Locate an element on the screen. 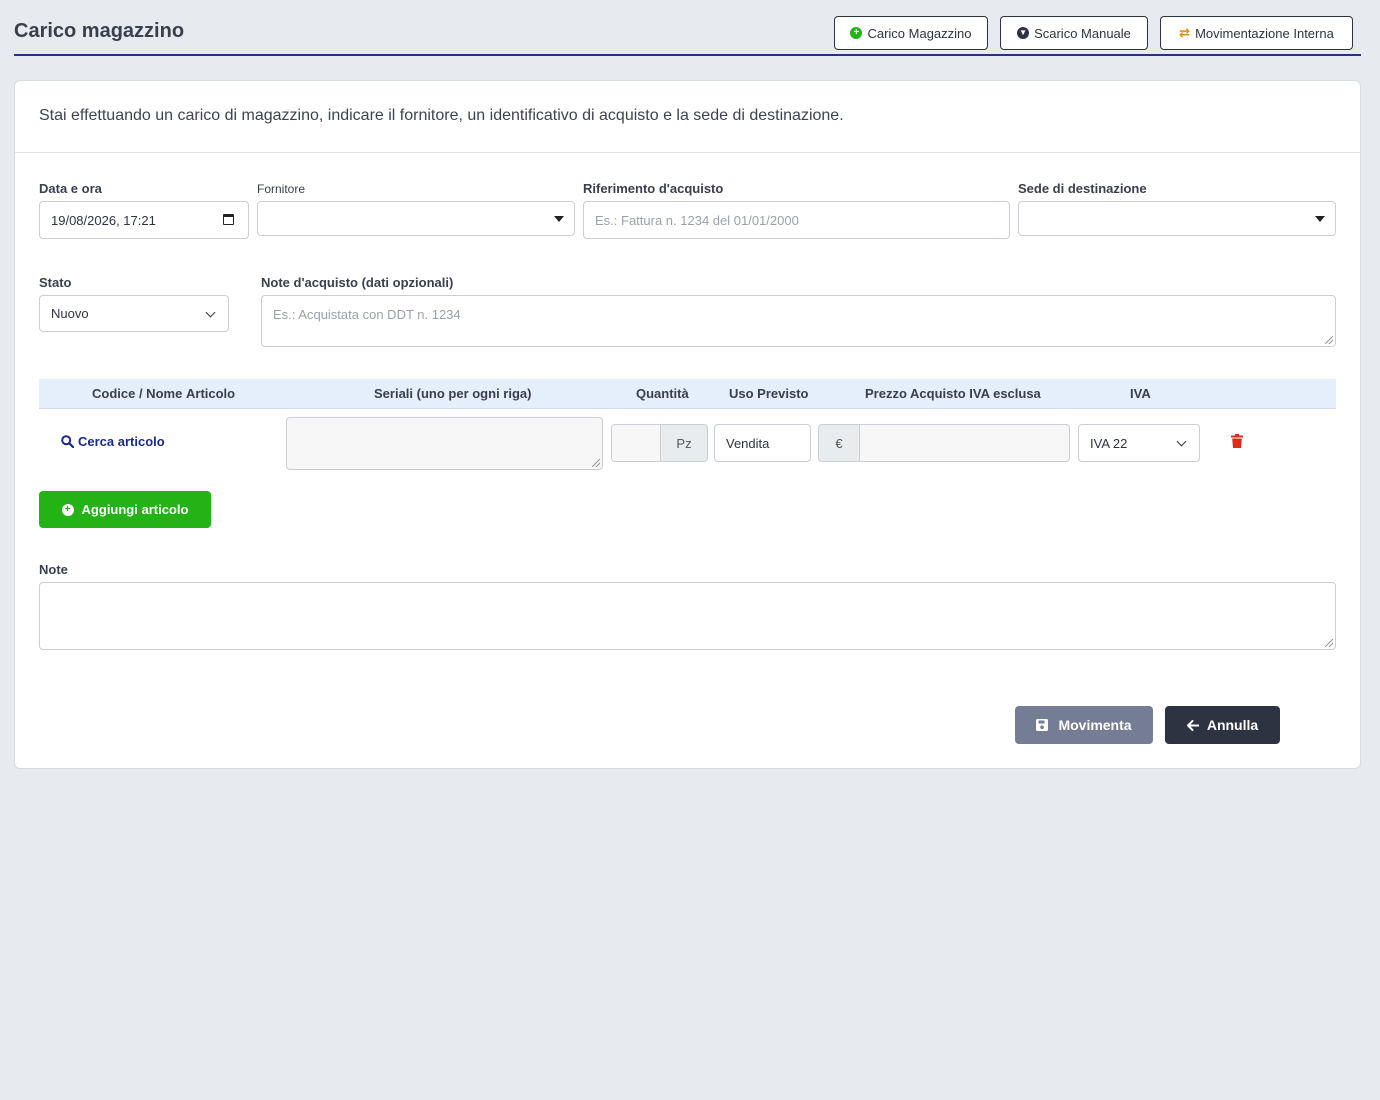  uso-previsto-input: Vendita is located at coordinates (762, 443).